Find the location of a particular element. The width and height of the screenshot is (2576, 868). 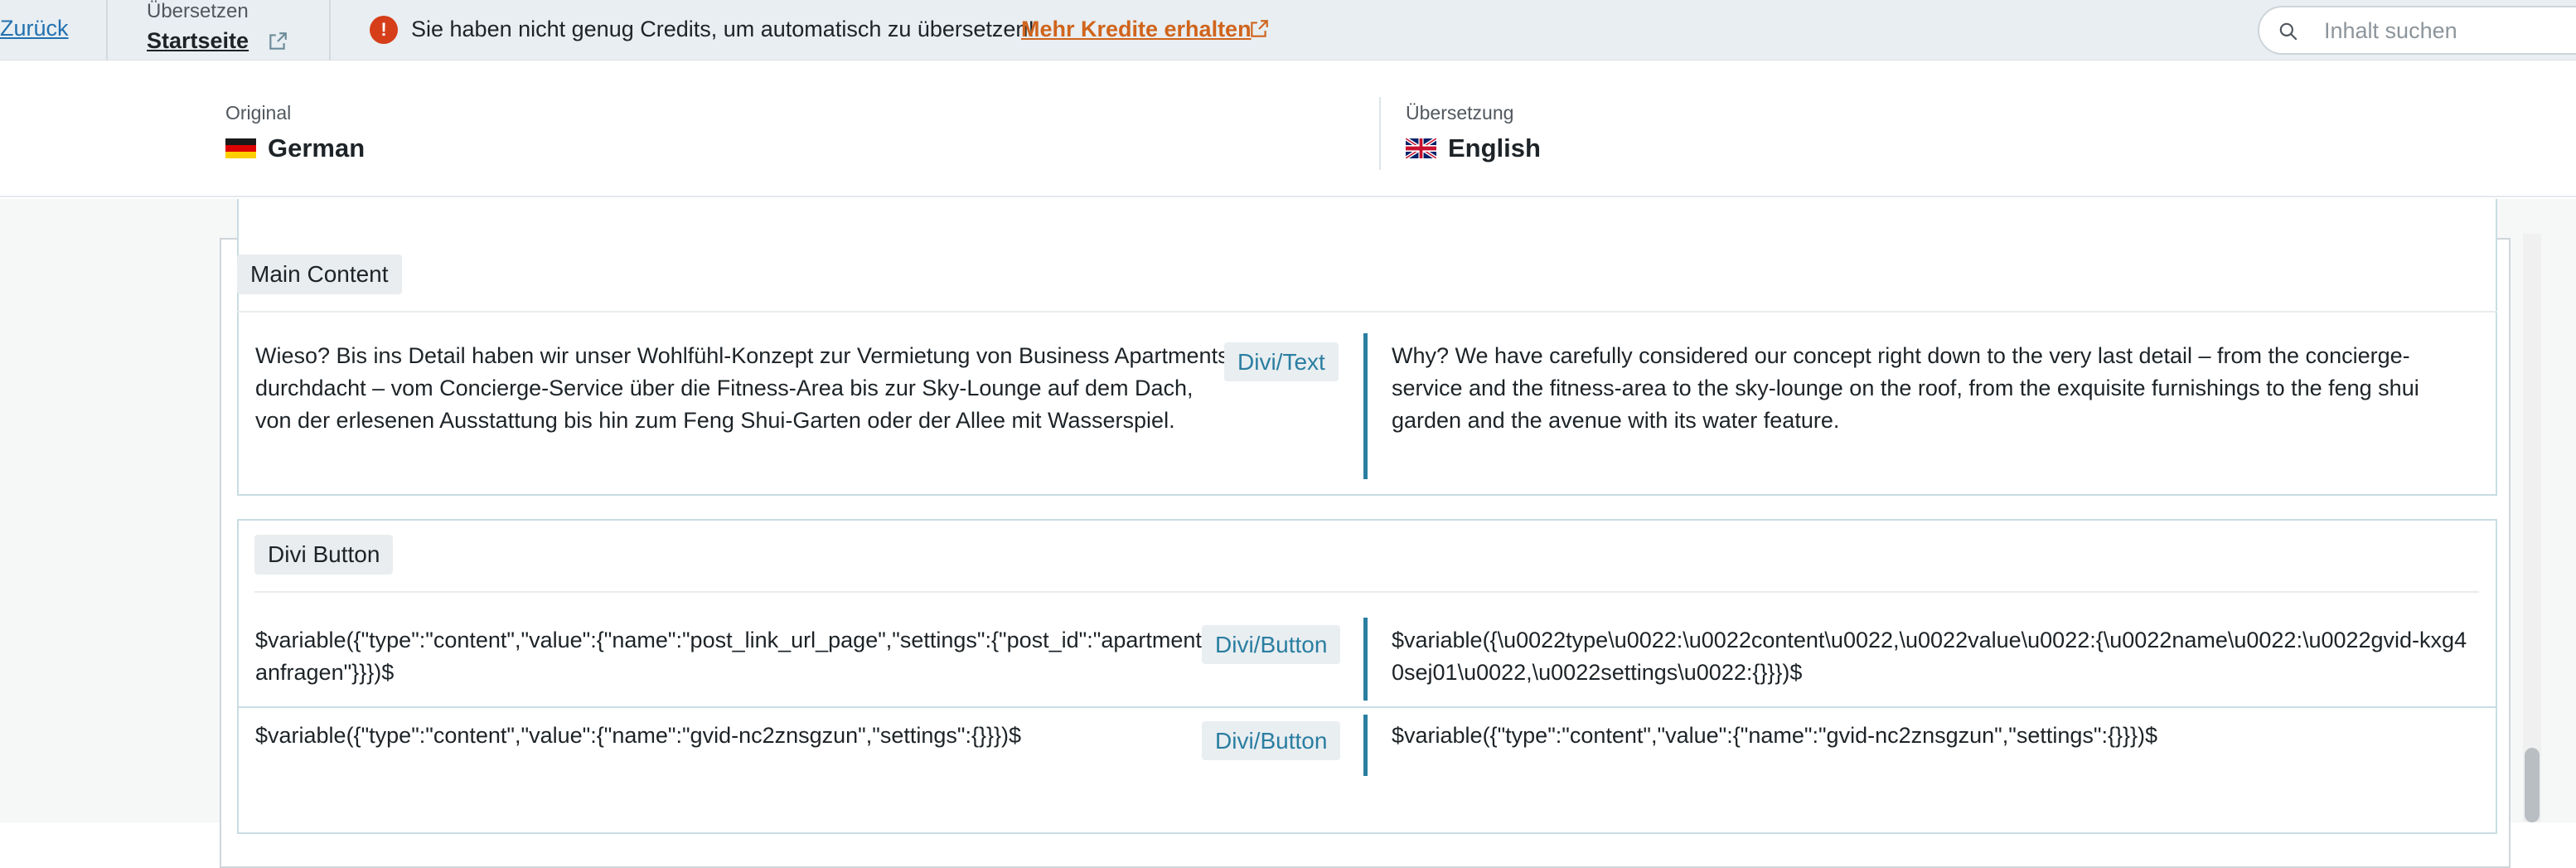

translation-language: English is located at coordinates (1494, 147).